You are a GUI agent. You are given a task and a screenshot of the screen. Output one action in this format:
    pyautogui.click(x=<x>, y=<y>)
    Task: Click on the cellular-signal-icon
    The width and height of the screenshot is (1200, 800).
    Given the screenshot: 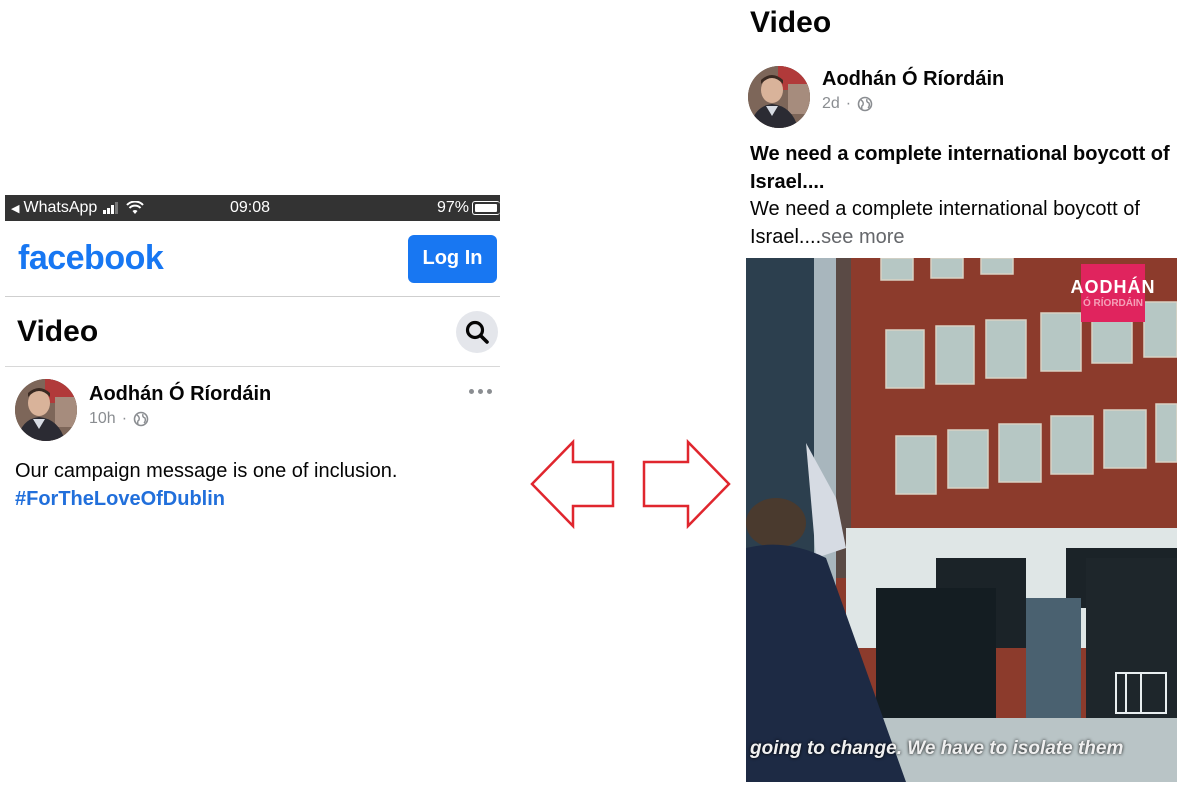 What is the action you would take?
    pyautogui.click(x=111, y=208)
    